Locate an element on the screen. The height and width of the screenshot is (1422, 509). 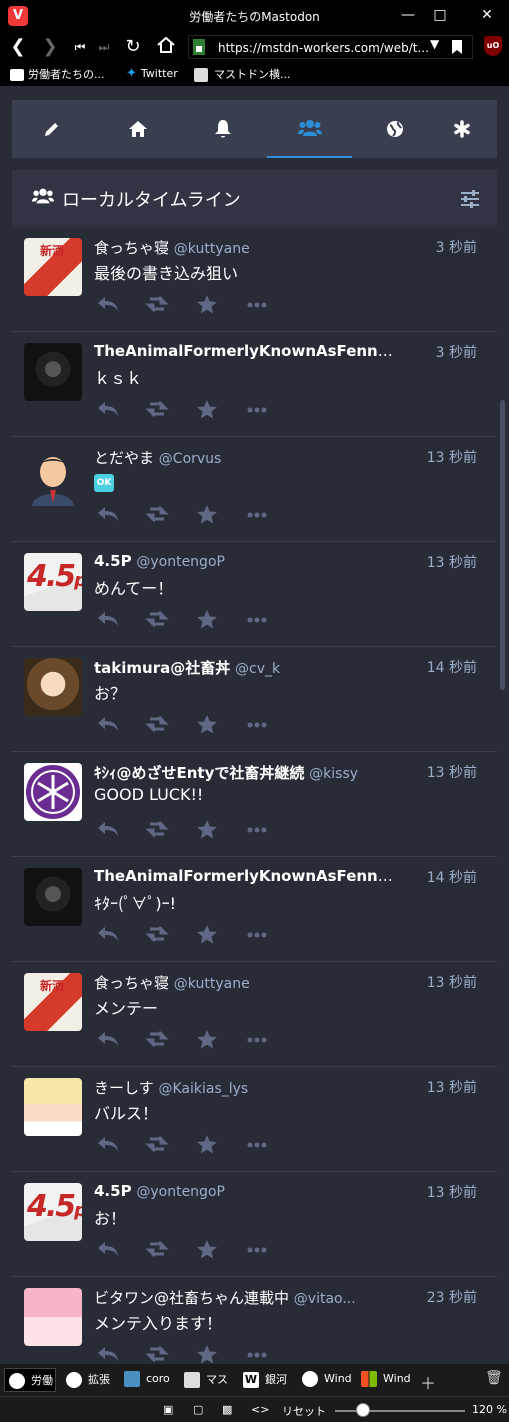
tab-home is located at coordinates (138, 129).